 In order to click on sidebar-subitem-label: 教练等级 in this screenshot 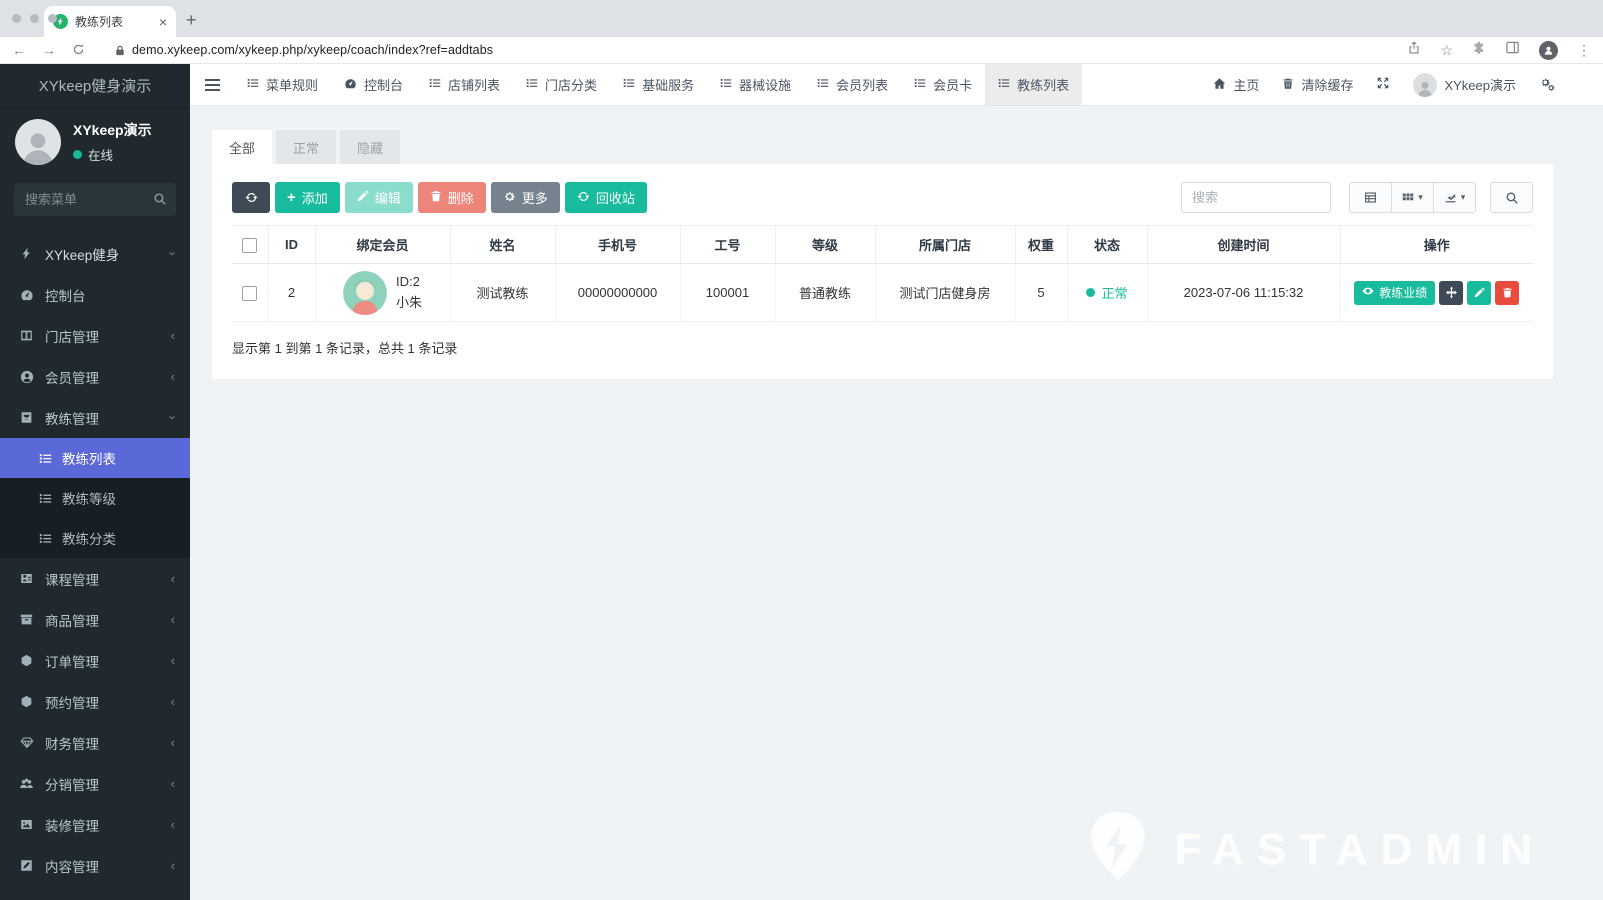, I will do `click(89, 499)`.